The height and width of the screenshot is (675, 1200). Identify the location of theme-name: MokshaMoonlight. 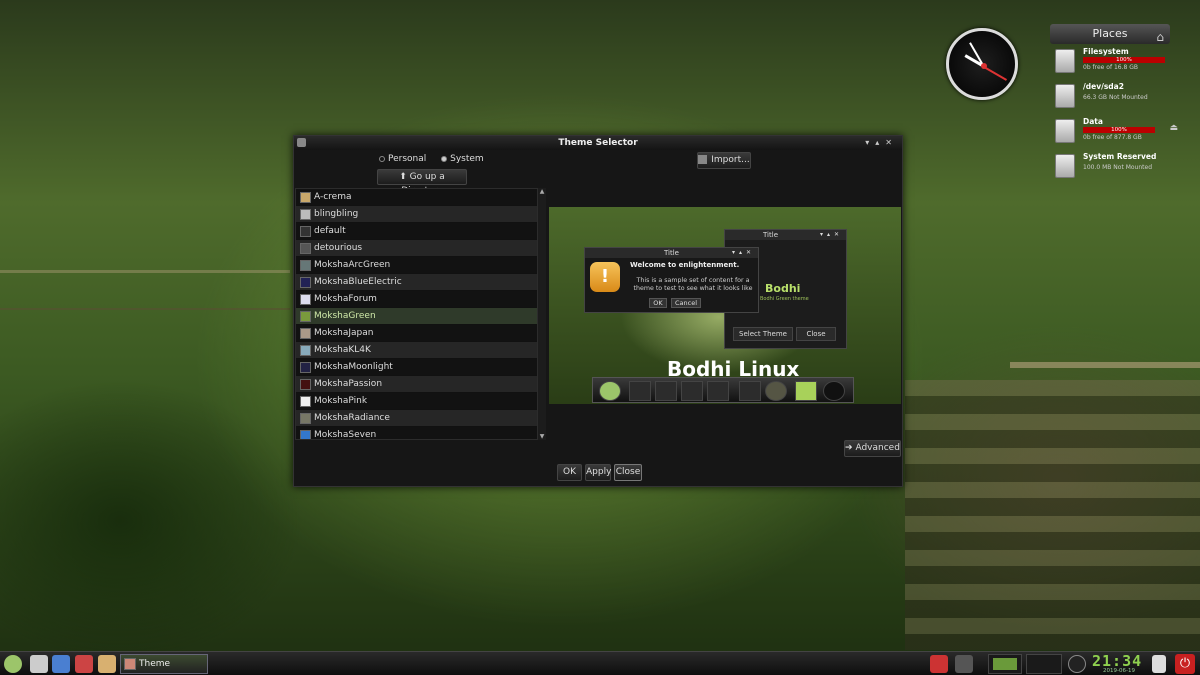
(353, 367).